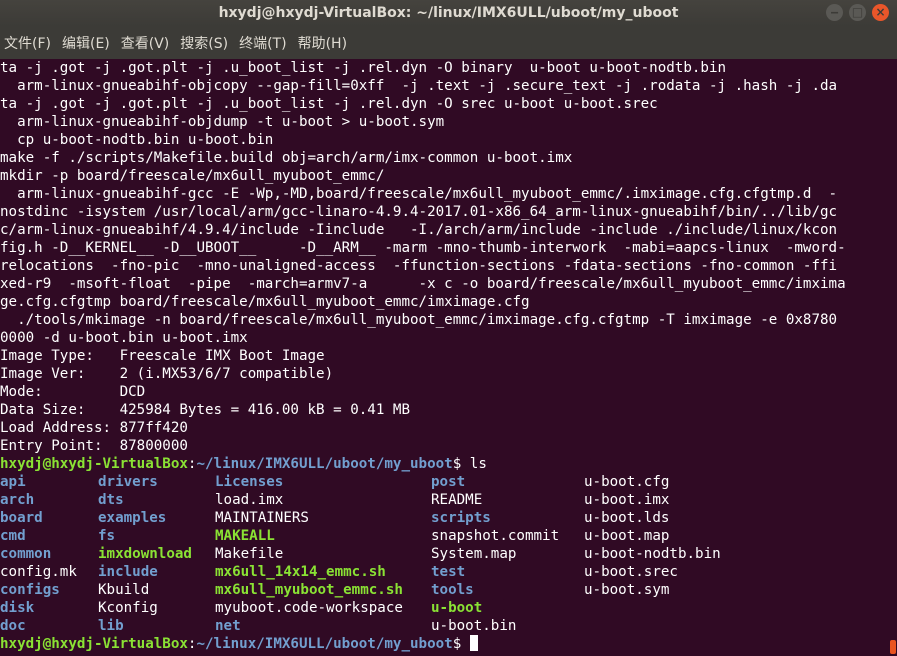  Describe the element at coordinates (25, 554) in the screenshot. I see `ls-entry: common` at that location.